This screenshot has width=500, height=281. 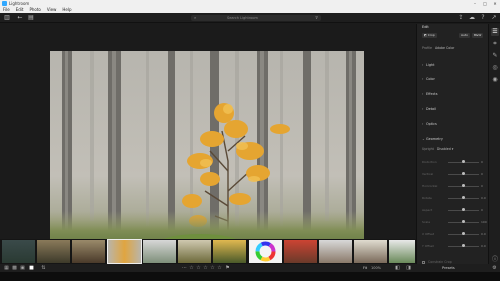 I want to click on panel-title: Edit, so click(x=425, y=27).